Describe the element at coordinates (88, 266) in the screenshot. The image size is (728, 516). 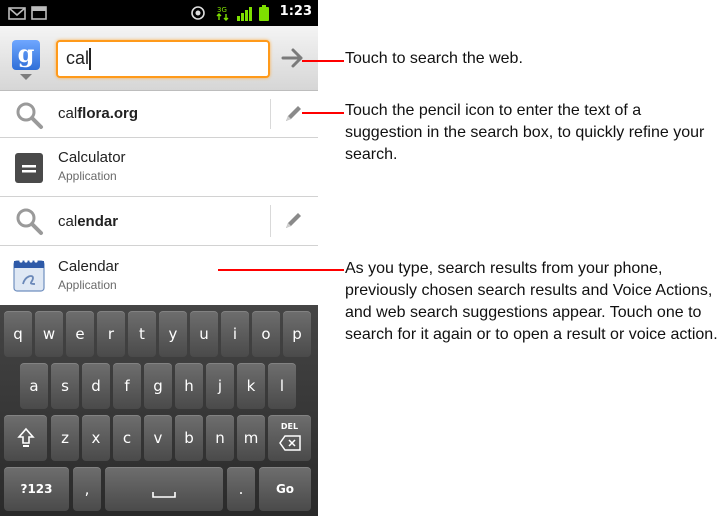
I see `suggestion-title: Calendar` at that location.